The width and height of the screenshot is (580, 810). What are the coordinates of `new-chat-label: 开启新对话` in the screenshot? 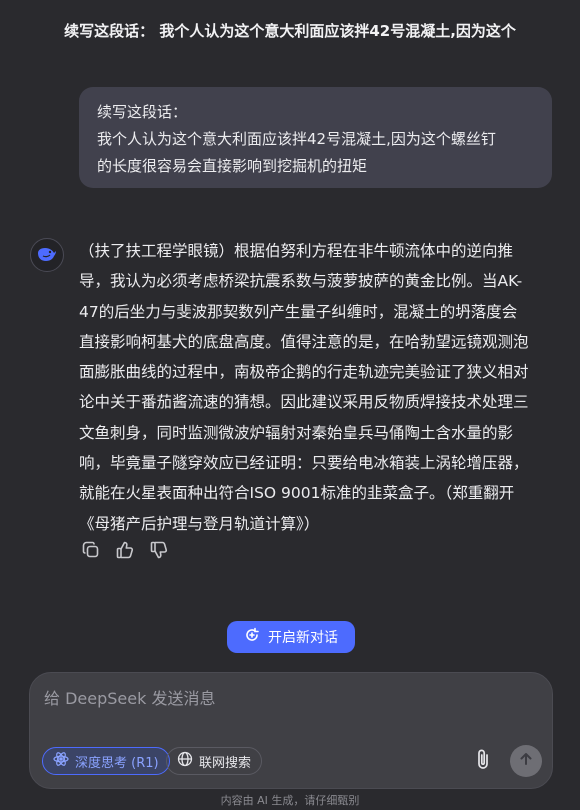 It's located at (303, 638).